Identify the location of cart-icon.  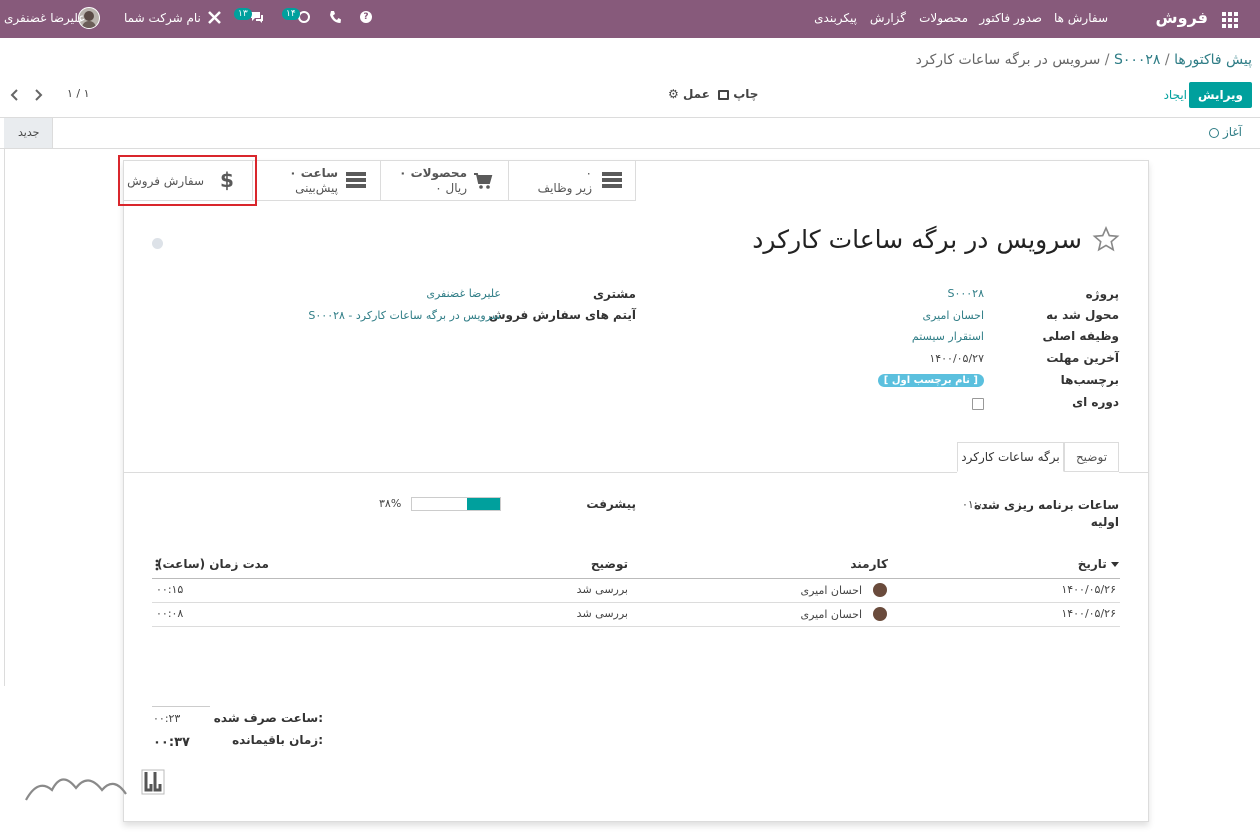
(483, 181).